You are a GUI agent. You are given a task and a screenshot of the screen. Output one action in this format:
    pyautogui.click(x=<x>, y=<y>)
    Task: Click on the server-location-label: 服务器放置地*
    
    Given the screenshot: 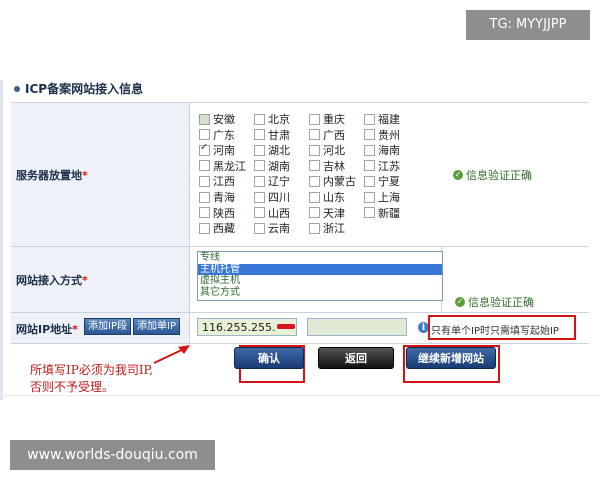 What is the action you would take?
    pyautogui.click(x=52, y=175)
    